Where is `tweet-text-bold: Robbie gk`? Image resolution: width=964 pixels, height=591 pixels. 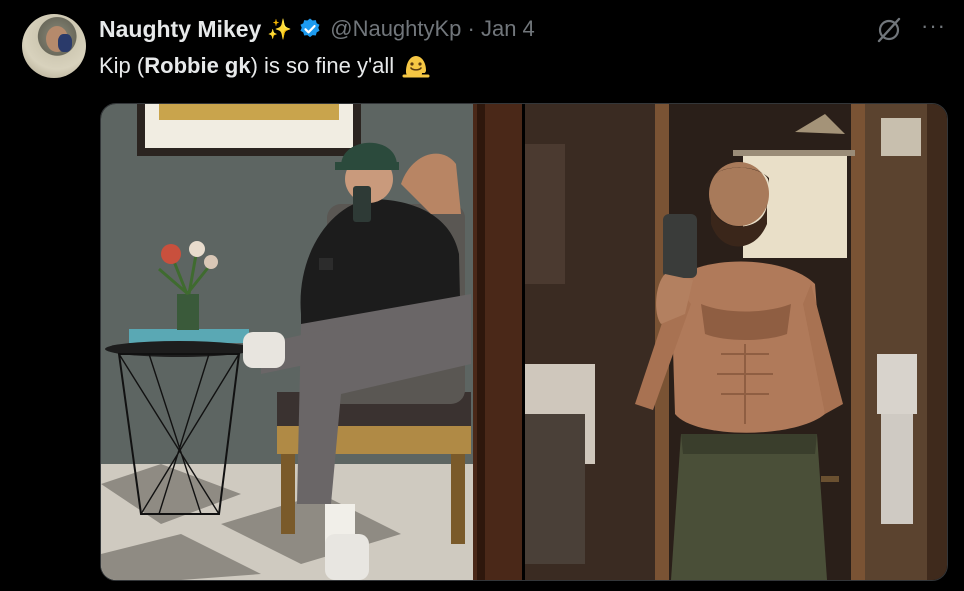 tweet-text-bold: Robbie gk is located at coordinates (197, 65).